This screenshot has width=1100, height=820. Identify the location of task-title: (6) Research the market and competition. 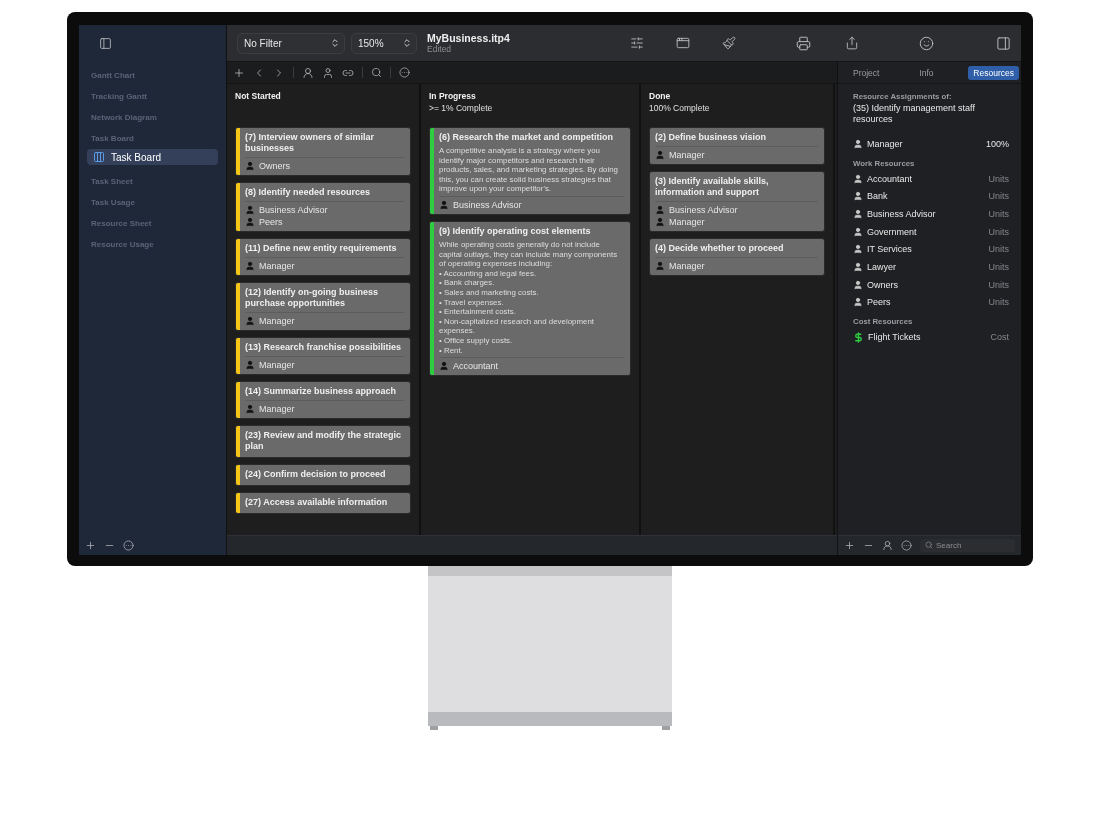
(527, 137).